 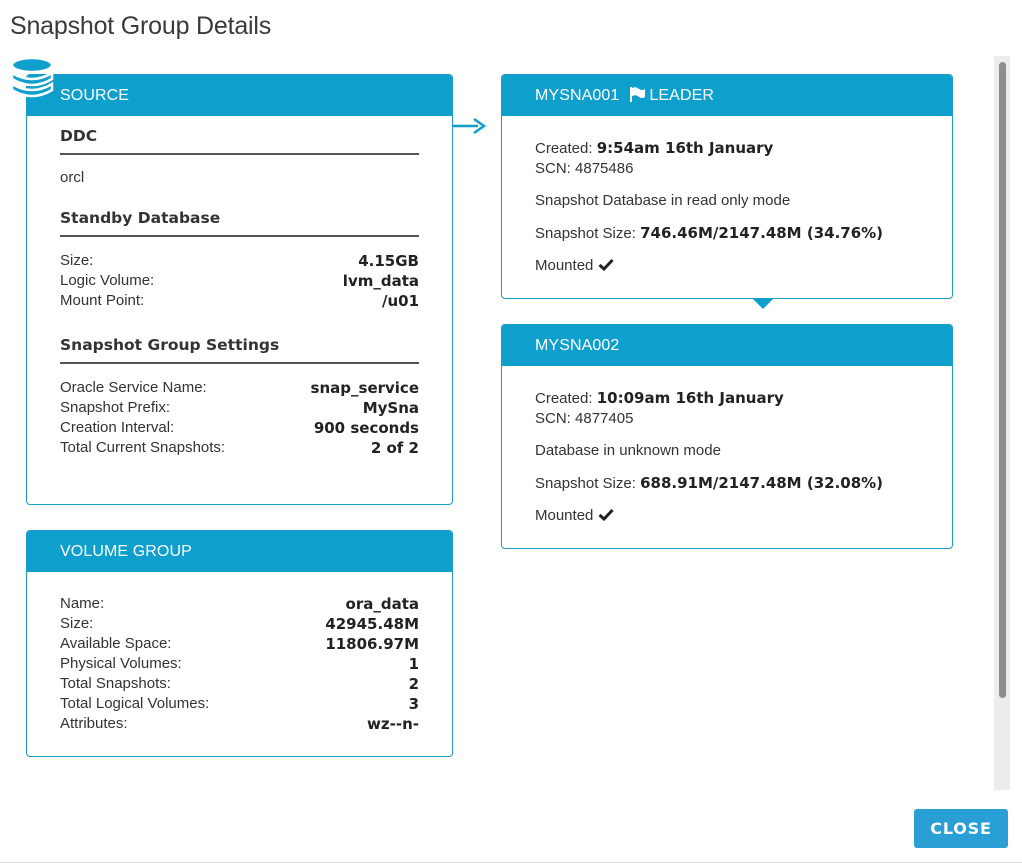 I want to click on settings-title: Snapshot Group Settings, so click(x=239, y=350).